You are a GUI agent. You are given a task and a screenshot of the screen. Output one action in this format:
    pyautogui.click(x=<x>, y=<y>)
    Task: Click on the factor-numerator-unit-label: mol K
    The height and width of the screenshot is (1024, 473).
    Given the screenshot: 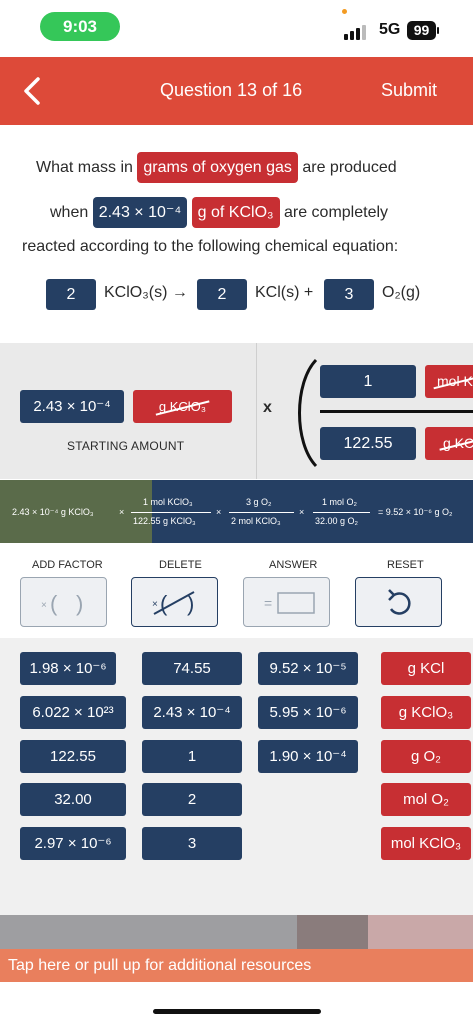 What is the action you would take?
    pyautogui.click(x=455, y=381)
    